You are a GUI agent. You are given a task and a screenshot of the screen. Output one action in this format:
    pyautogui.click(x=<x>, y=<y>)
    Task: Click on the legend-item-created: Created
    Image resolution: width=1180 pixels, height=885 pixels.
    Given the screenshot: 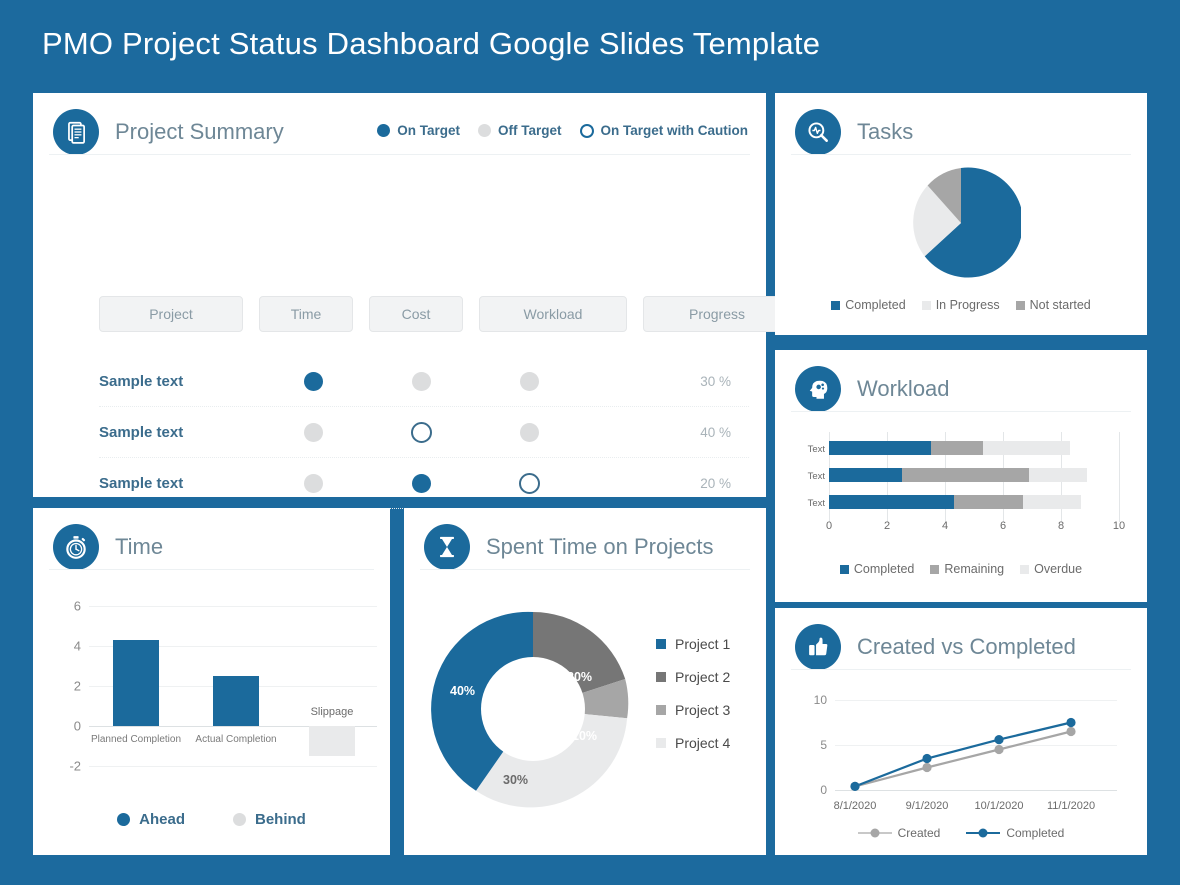 What is the action you would take?
    pyautogui.click(x=899, y=833)
    